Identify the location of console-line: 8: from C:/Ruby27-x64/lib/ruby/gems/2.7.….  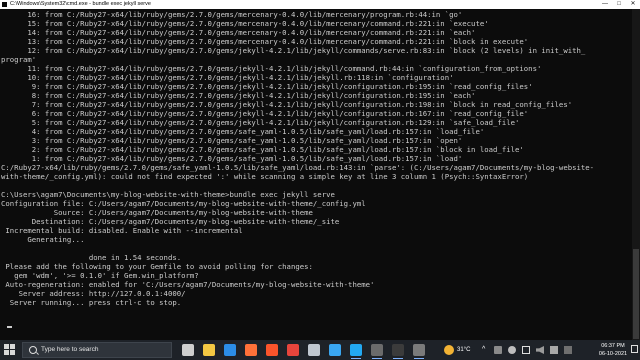
(238, 95).